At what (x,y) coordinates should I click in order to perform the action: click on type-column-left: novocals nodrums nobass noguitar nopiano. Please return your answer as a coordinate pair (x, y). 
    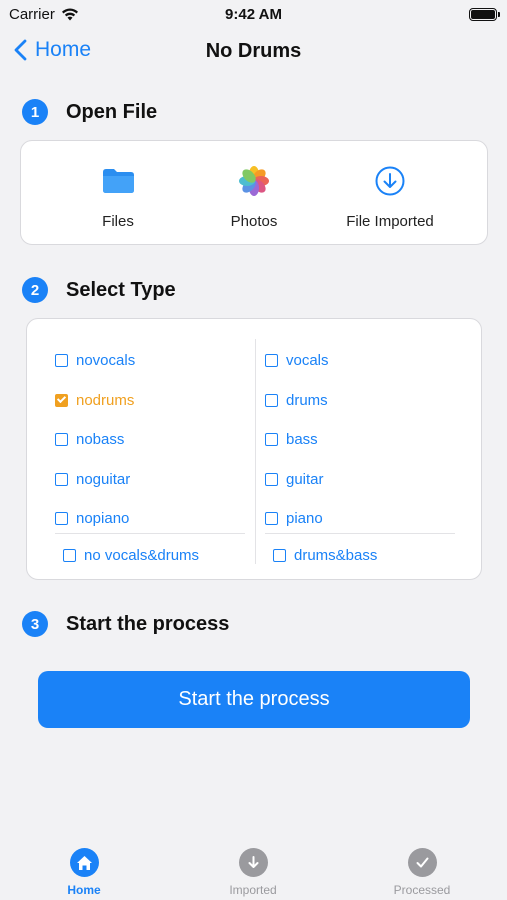
    Looking at the image, I should click on (150, 440).